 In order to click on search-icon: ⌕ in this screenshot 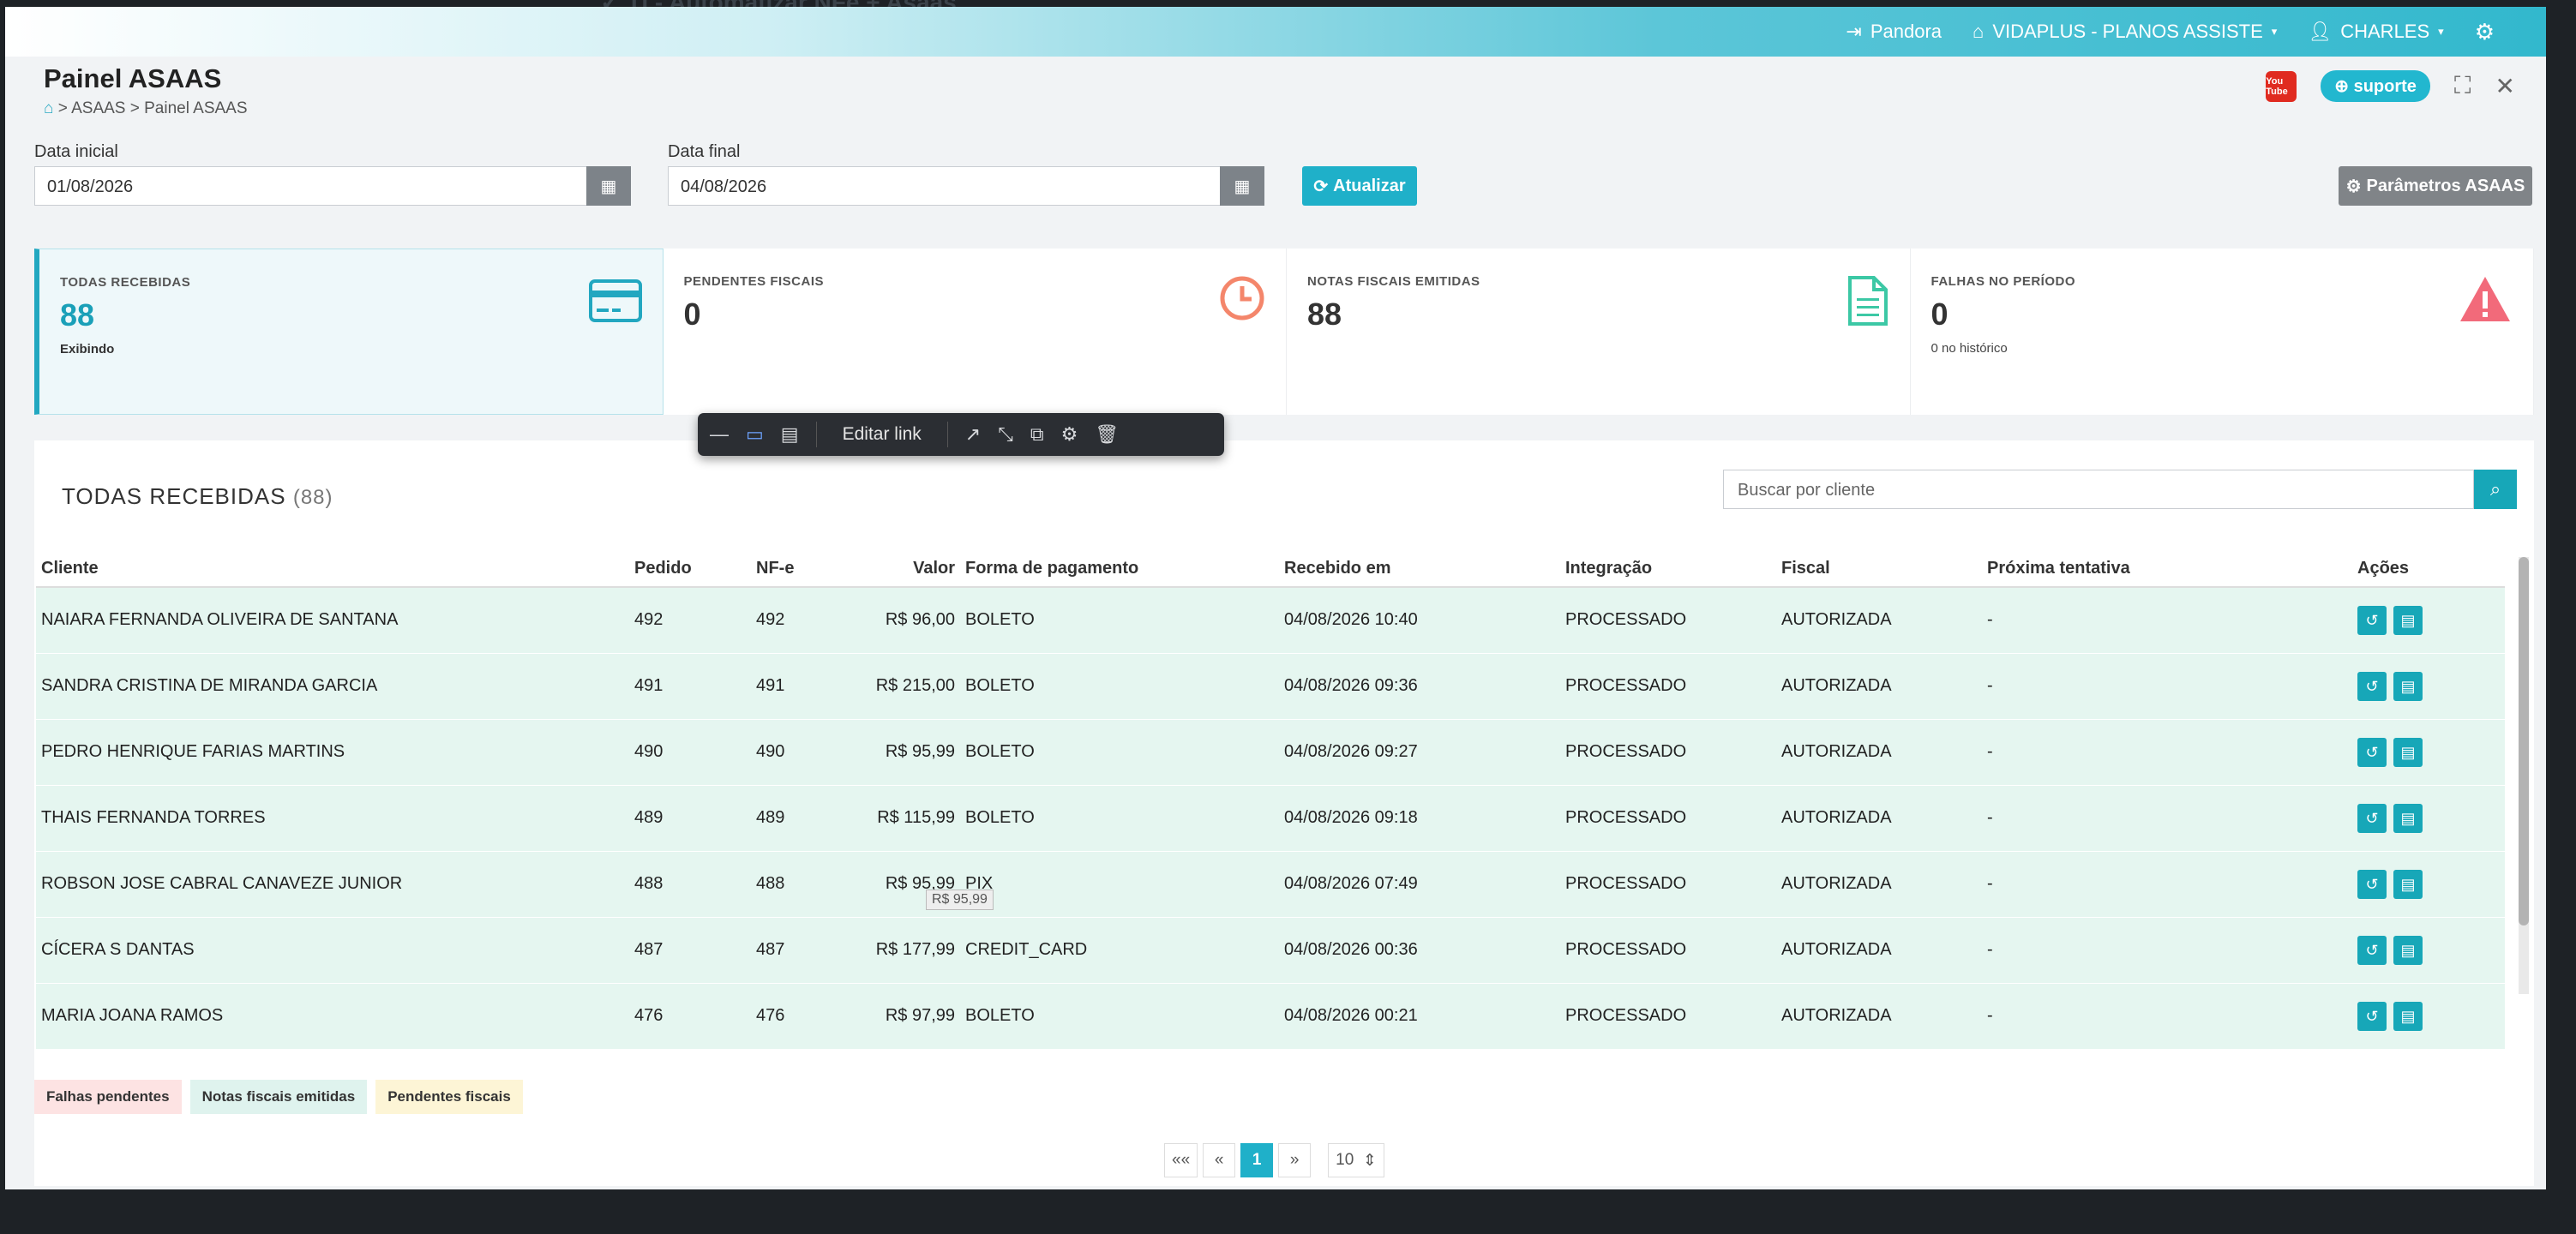, I will do `click(2495, 489)`.